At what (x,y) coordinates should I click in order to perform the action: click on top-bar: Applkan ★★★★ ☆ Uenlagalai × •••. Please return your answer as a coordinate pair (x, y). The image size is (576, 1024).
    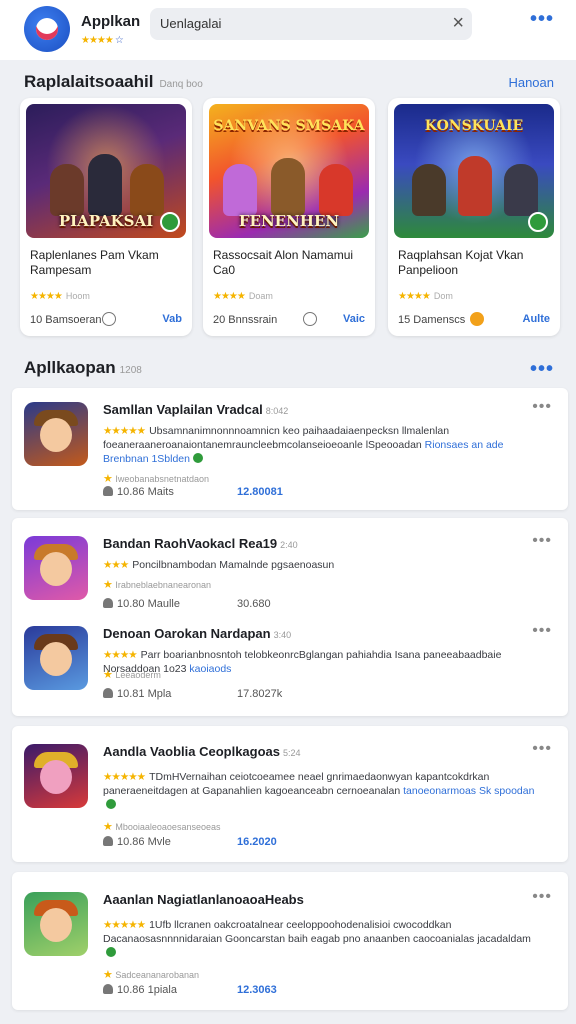
    Looking at the image, I should click on (288, 30).